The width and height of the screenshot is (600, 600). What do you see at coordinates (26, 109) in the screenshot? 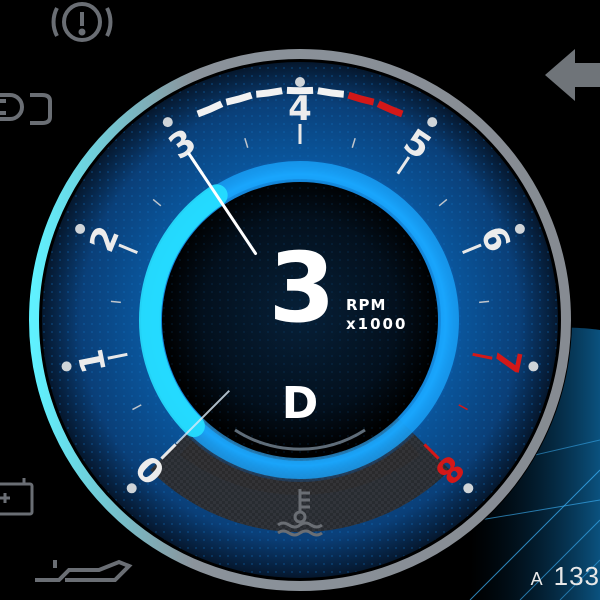
I see `parking-light-icon` at bounding box center [26, 109].